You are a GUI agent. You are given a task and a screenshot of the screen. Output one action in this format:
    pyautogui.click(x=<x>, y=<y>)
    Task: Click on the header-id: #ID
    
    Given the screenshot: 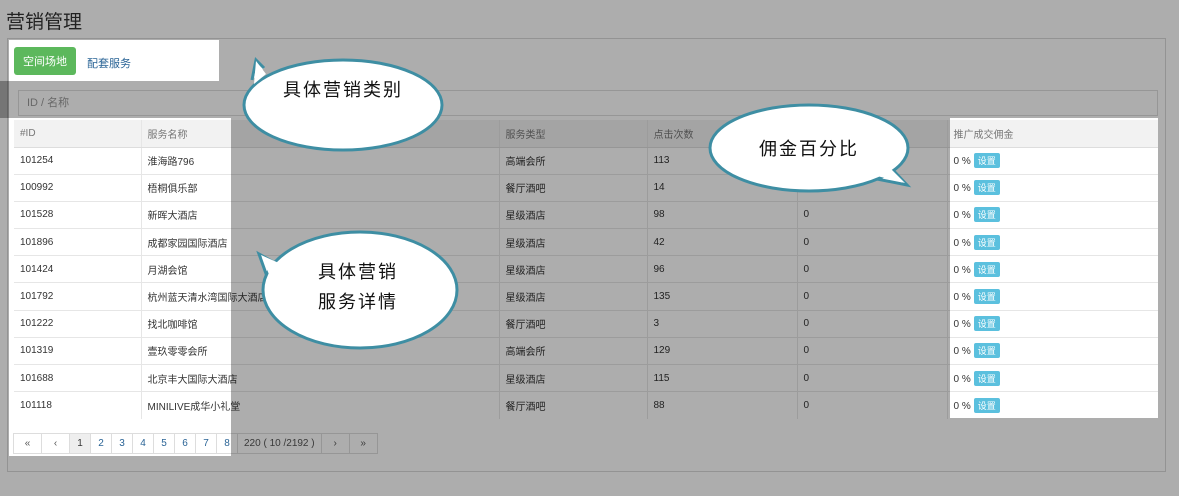 What is the action you would take?
    pyautogui.click(x=77, y=134)
    